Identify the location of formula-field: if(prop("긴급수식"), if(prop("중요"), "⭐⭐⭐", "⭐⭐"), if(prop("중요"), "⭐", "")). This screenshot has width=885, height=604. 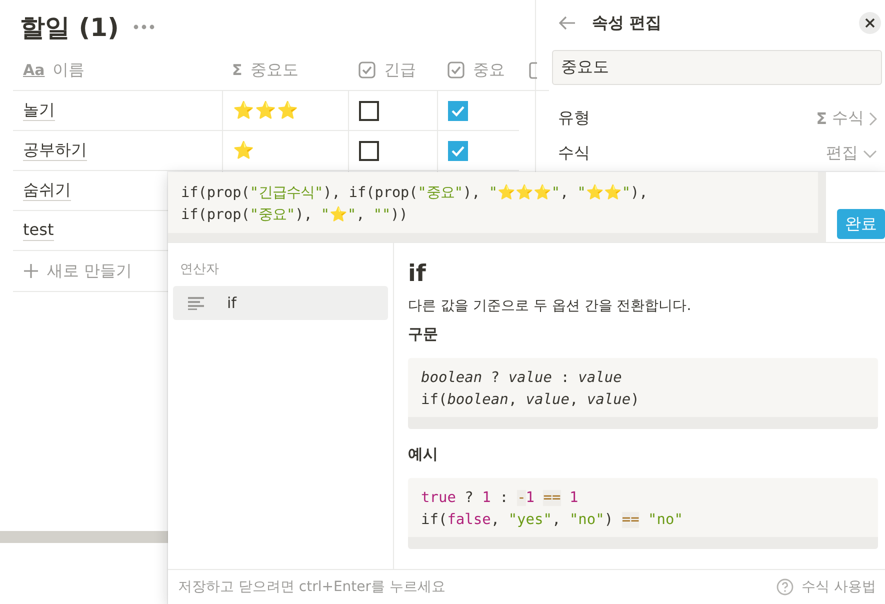
(497, 207).